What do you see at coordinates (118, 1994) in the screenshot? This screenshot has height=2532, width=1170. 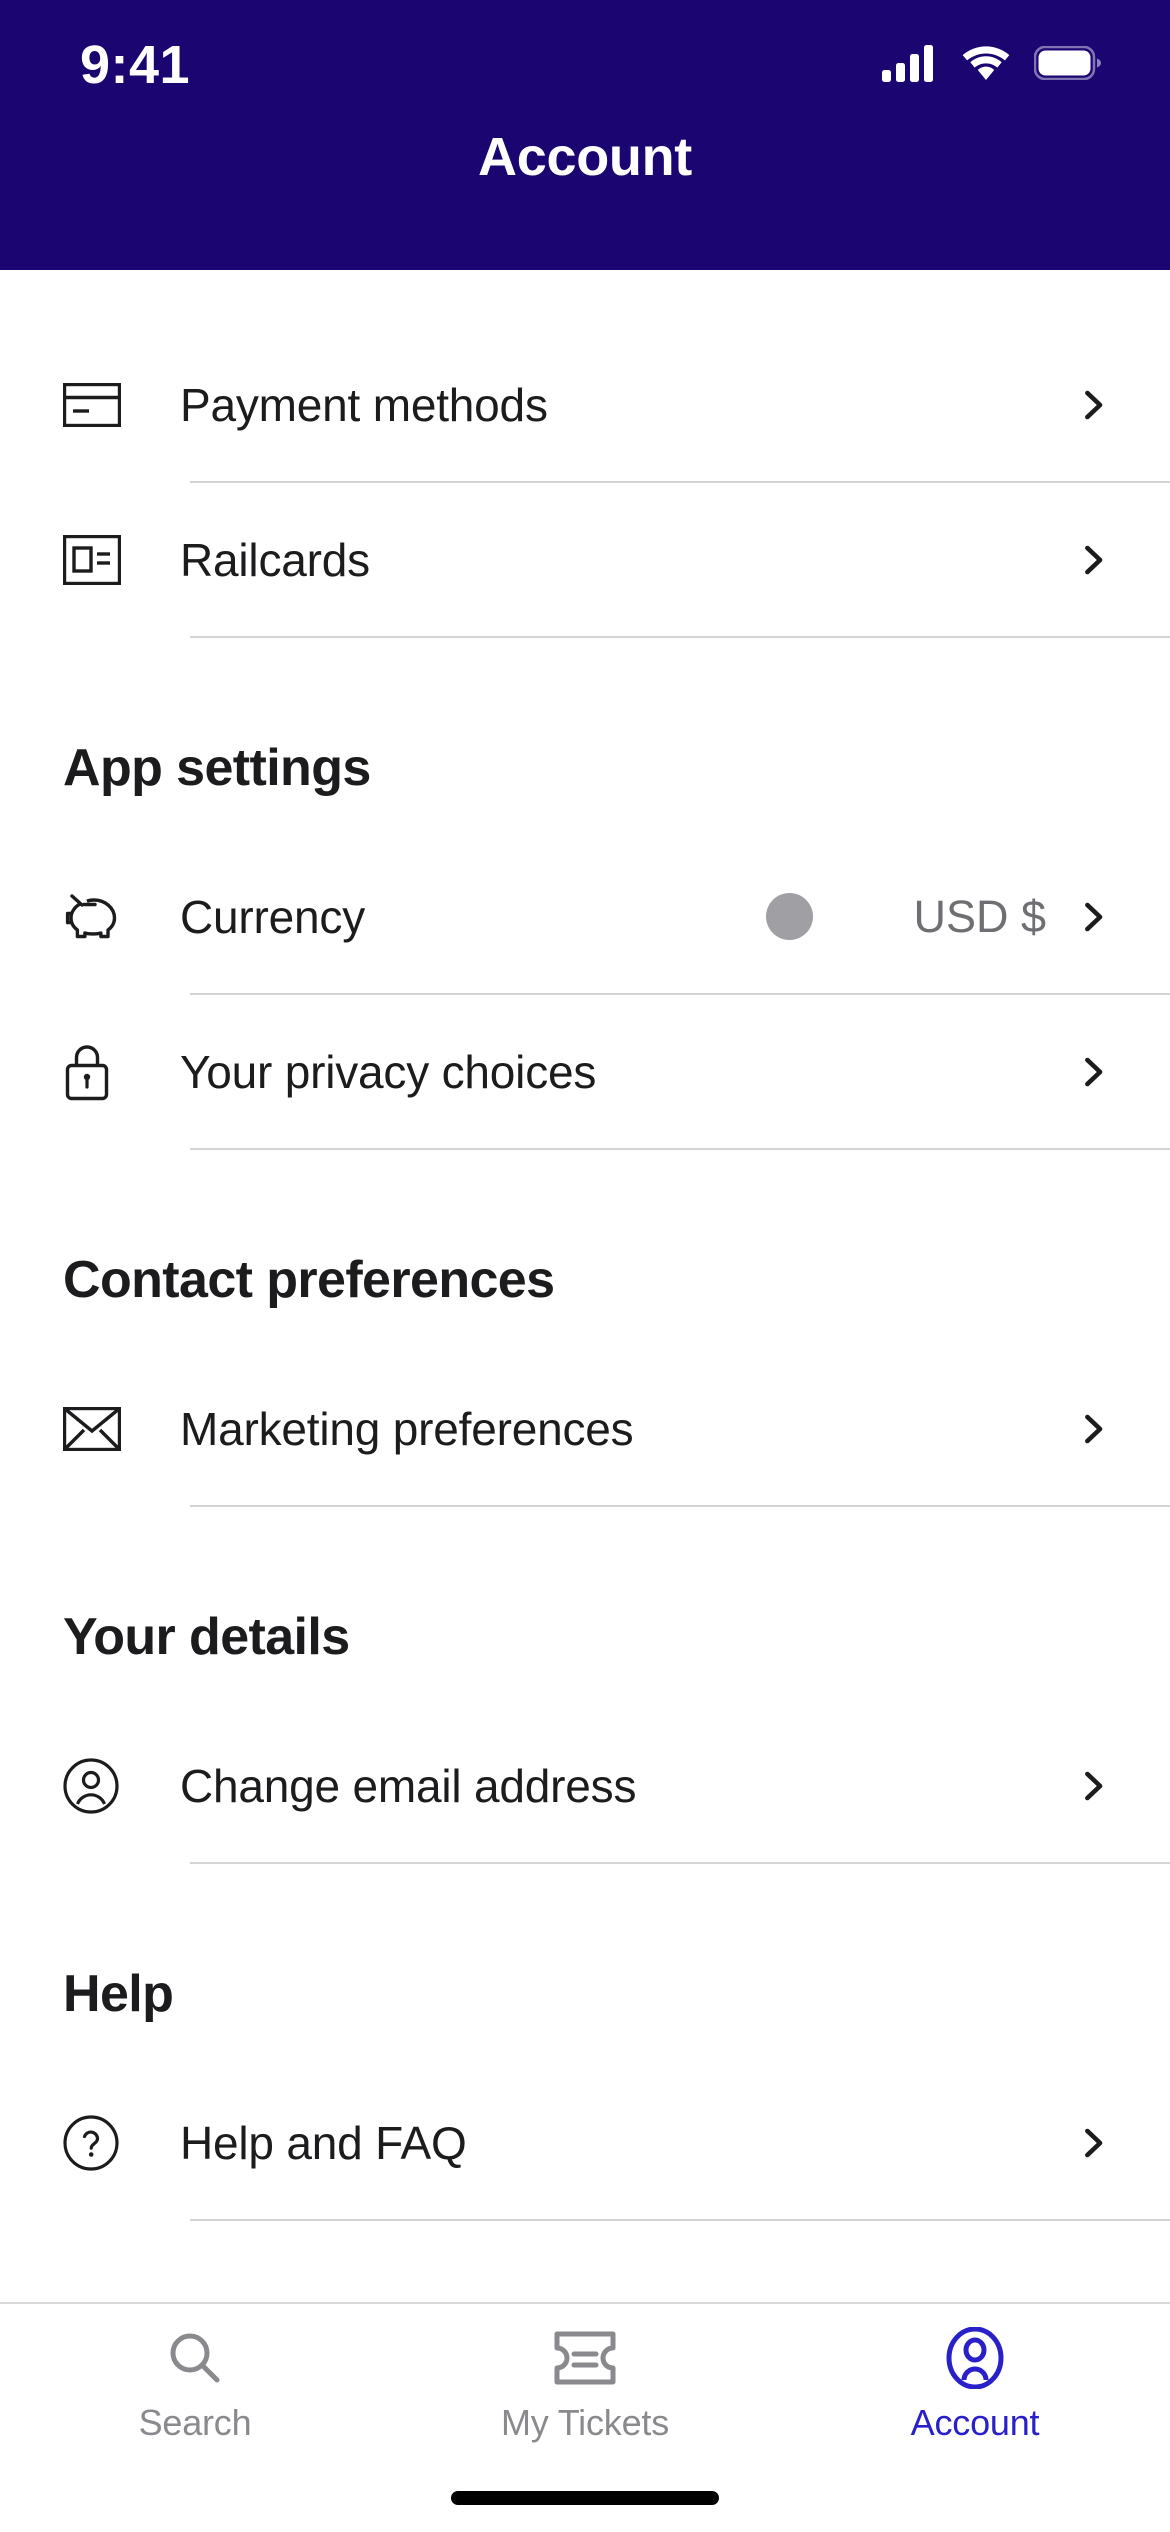 I see `section-heading-help: Help` at bounding box center [118, 1994].